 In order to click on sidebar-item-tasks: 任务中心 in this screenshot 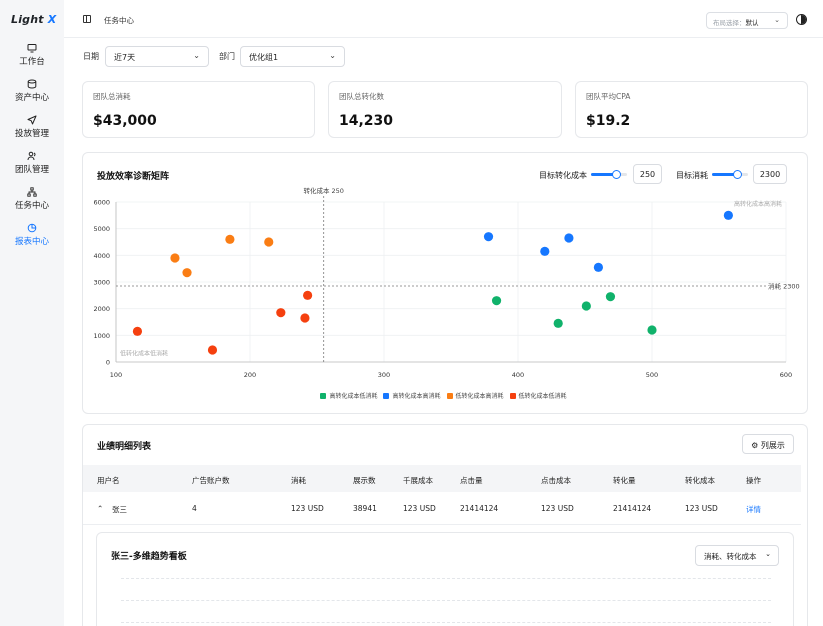, I will do `click(32, 199)`.